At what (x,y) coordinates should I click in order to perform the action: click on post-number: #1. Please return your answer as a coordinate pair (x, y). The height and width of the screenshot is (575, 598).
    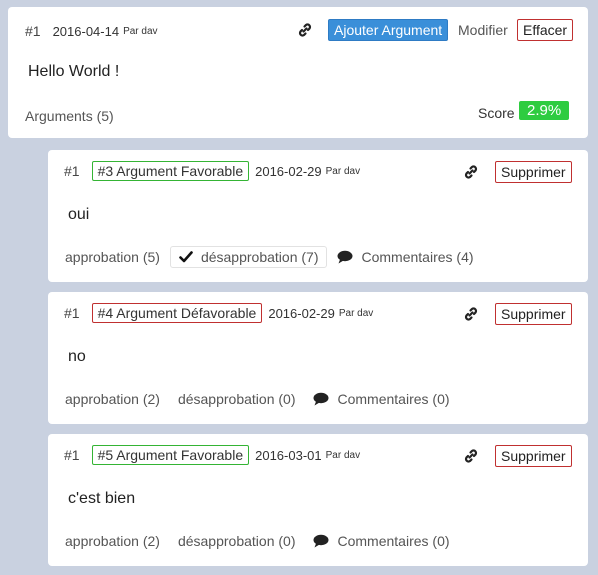
    Looking at the image, I should click on (33, 31).